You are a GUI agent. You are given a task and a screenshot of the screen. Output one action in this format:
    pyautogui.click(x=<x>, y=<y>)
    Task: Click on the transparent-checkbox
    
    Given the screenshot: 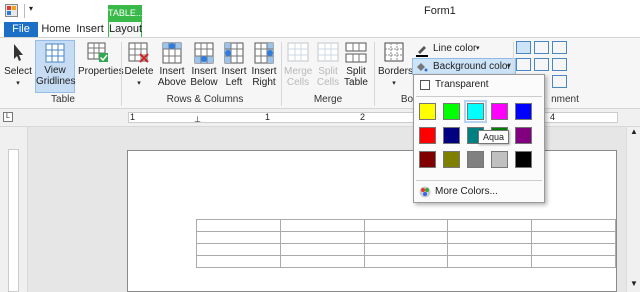 What is the action you would take?
    pyautogui.click(x=425, y=85)
    